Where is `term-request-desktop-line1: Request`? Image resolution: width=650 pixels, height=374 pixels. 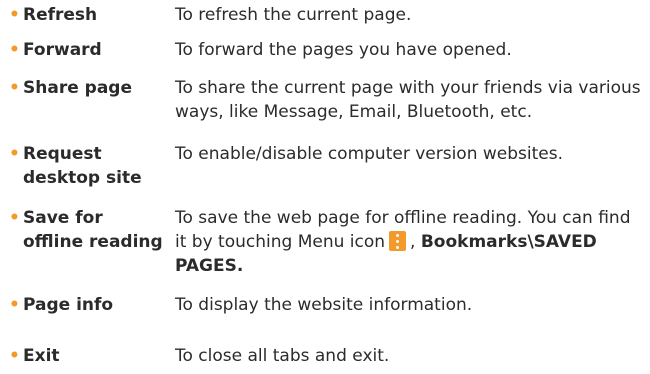 term-request-desktop-line1: Request is located at coordinates (62, 154).